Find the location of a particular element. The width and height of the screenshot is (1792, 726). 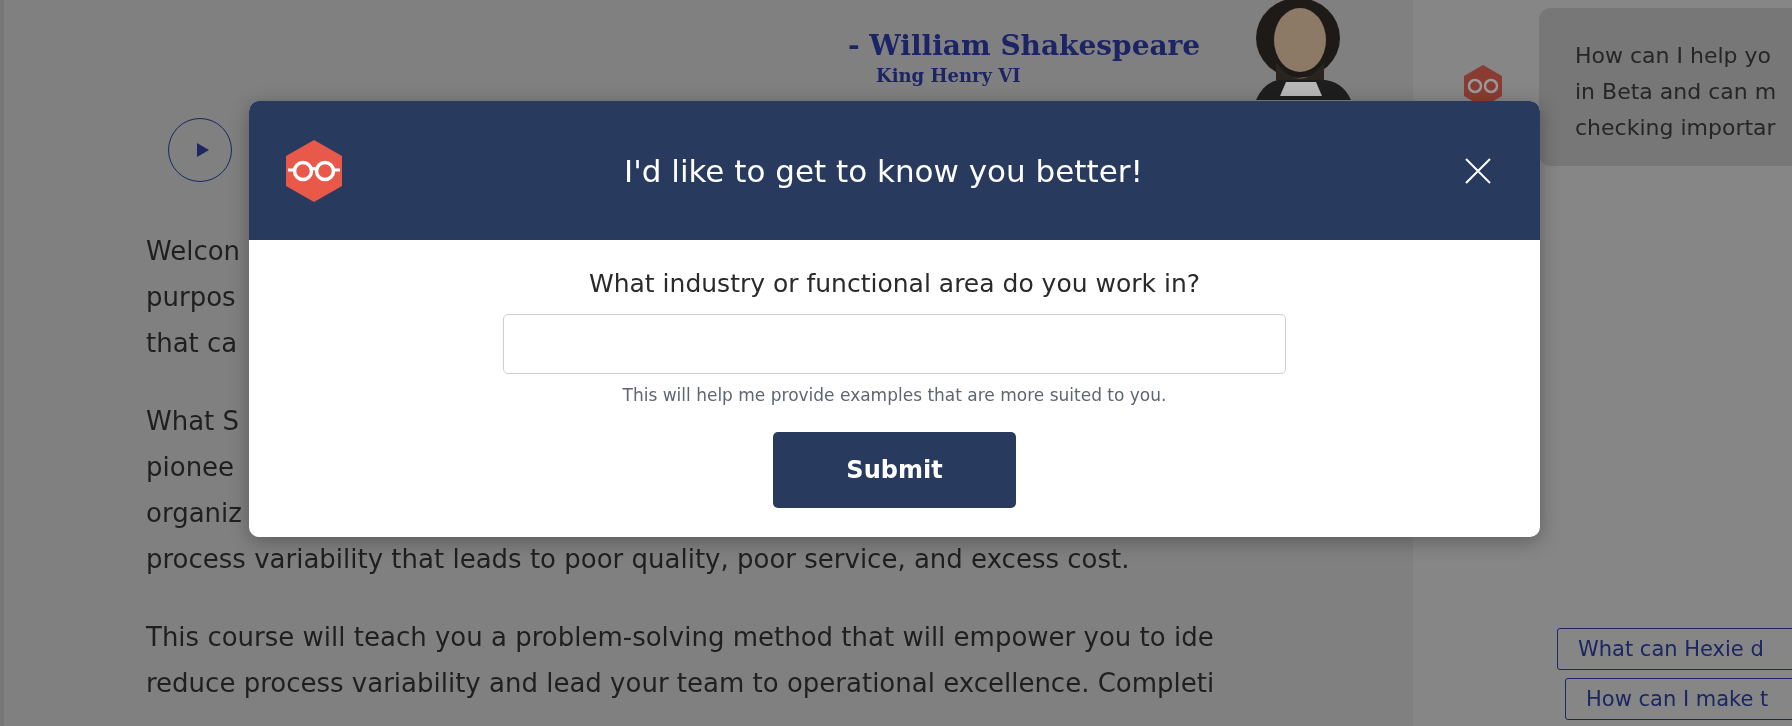

chat-message-text: in Beta and can m is located at coordinates (1676, 92).